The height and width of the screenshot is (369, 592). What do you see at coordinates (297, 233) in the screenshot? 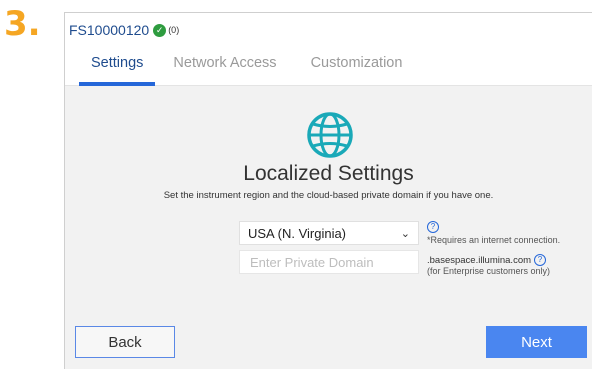
I see `region-selected-value: USA (N. Virginia)` at bounding box center [297, 233].